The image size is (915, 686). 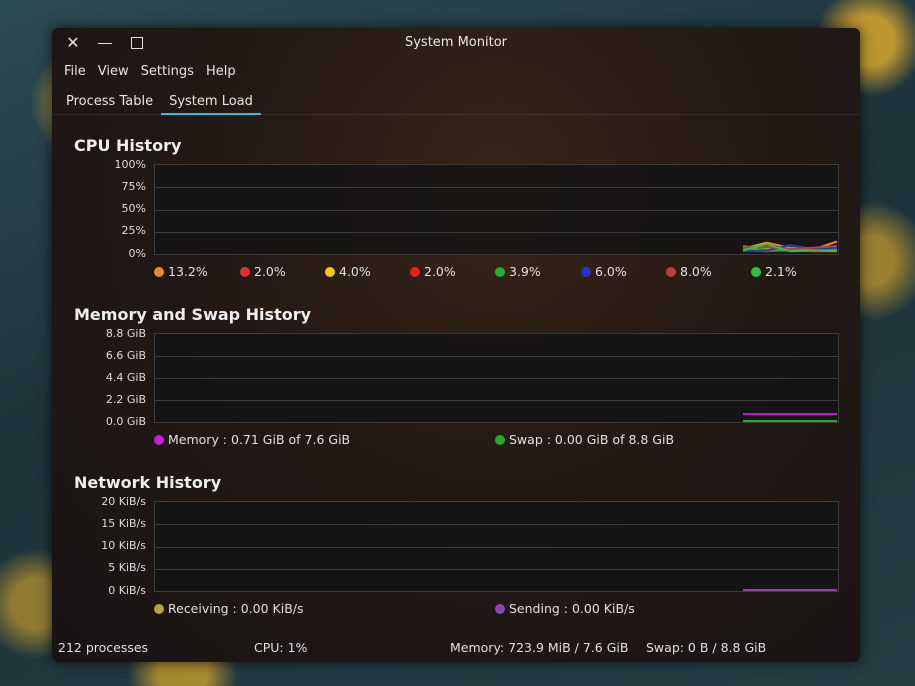 I want to click on network-y-tick: 10 KiB/s, so click(x=123, y=545).